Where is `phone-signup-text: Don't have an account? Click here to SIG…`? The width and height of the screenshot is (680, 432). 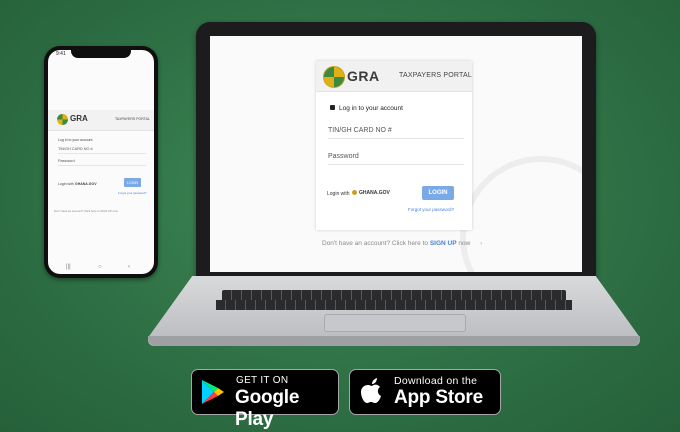
phone-signup-text: Don't have an account? Click here to SIG… is located at coordinates (86, 211).